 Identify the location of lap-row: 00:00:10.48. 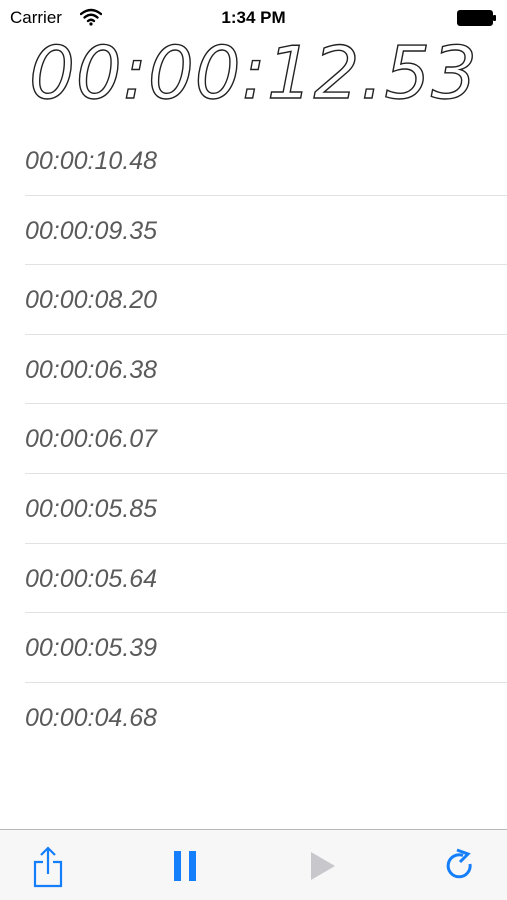
(266, 161).